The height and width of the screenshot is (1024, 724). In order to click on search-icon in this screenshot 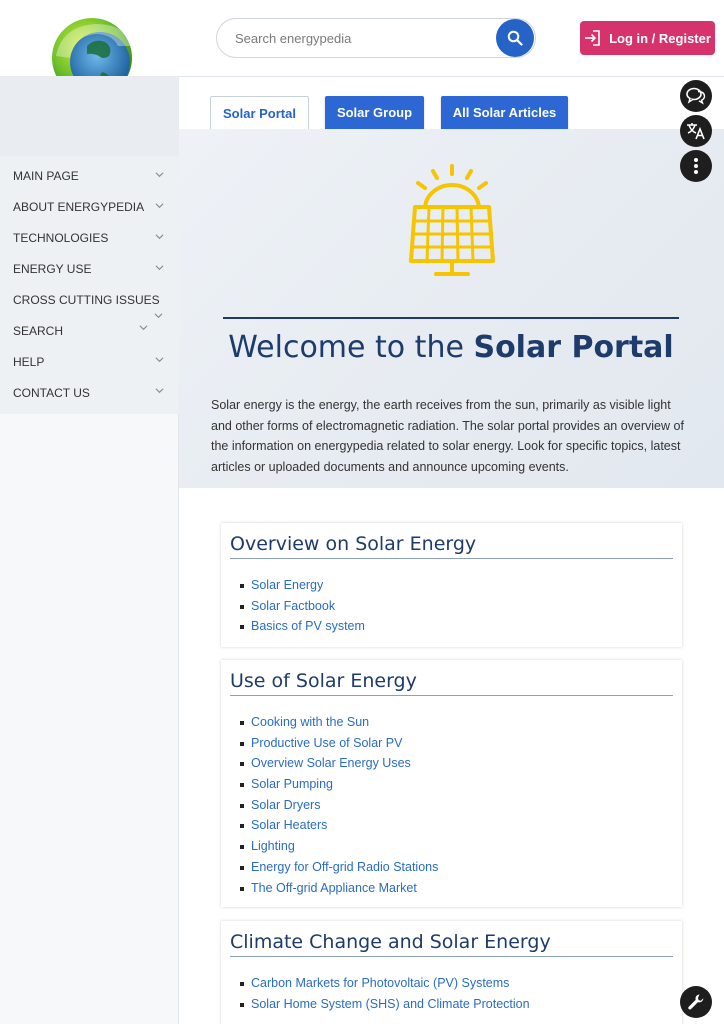, I will do `click(515, 38)`.